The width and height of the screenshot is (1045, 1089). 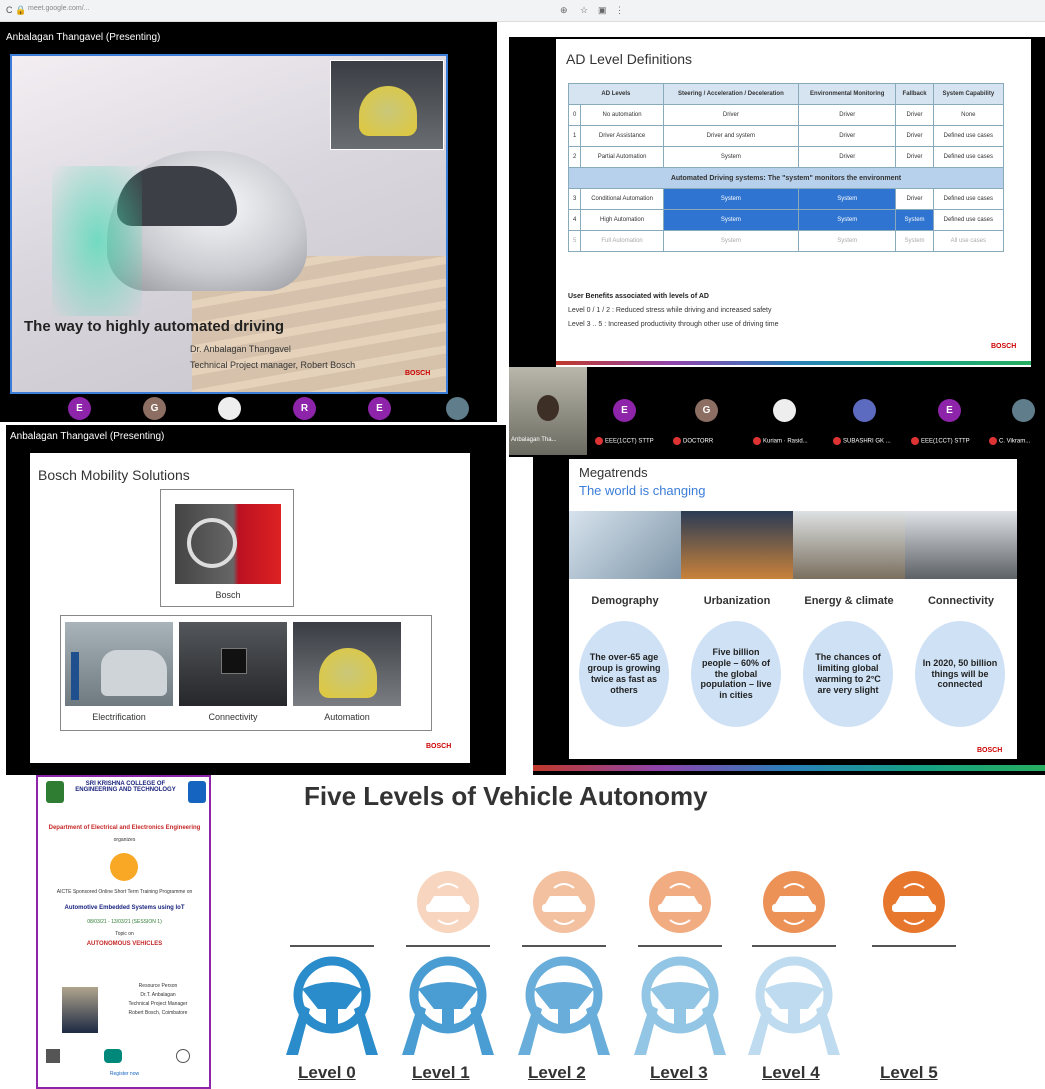 What do you see at coordinates (625, 601) in the screenshot?
I see `trend-heading: Demography` at bounding box center [625, 601].